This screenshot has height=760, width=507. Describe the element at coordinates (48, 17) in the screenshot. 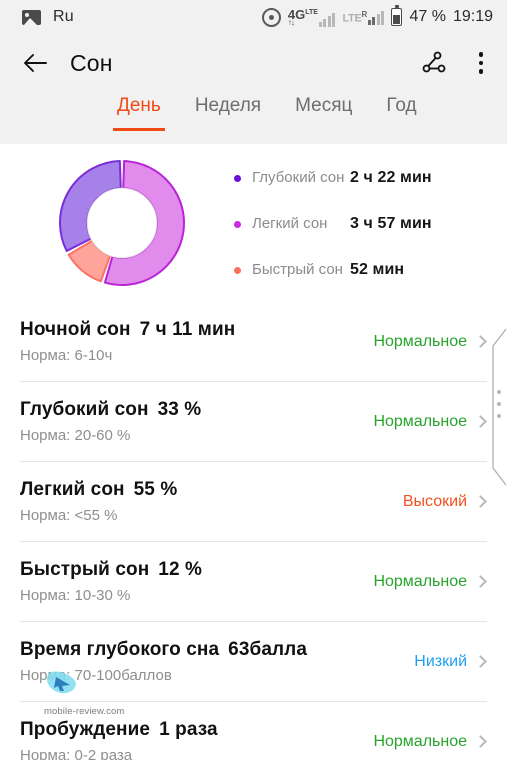

I see `status-bar-left: Ru` at that location.